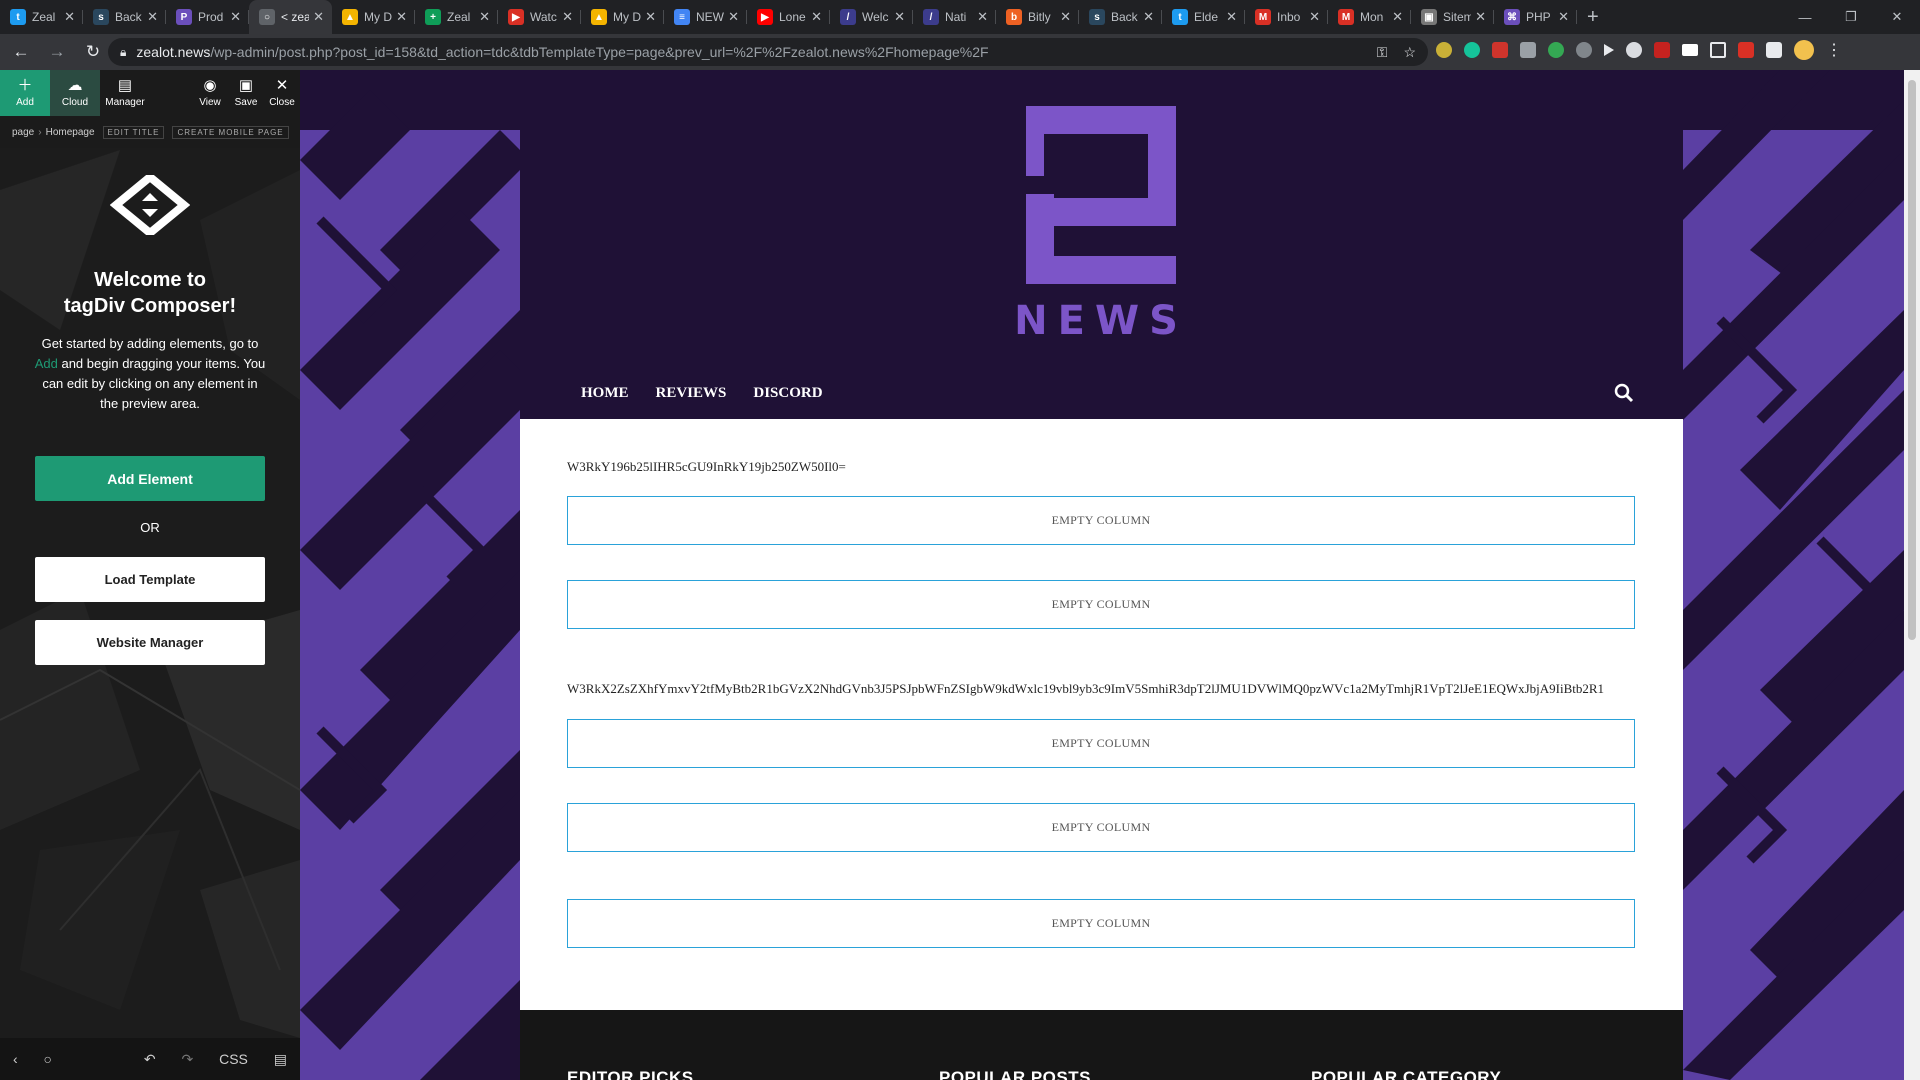 This screenshot has width=1920, height=1080. Describe the element at coordinates (1101, 221) in the screenshot. I see `site-logo-icon: NEWS` at that location.